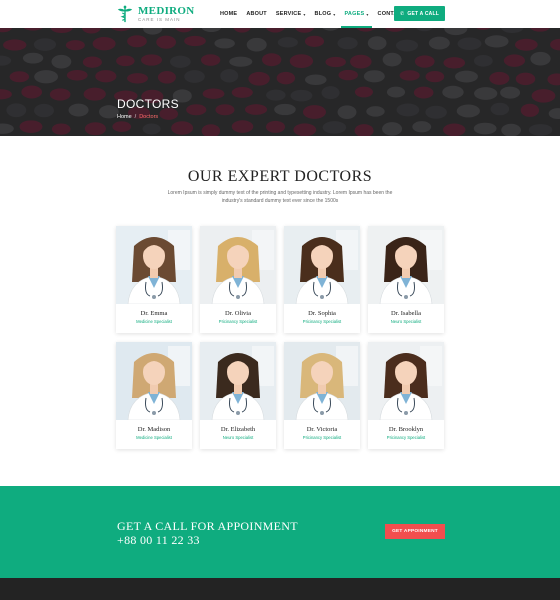 This screenshot has height=600, width=560. I want to click on doctor-card: Dr. Emma Medicine Specialist, so click(154, 279).